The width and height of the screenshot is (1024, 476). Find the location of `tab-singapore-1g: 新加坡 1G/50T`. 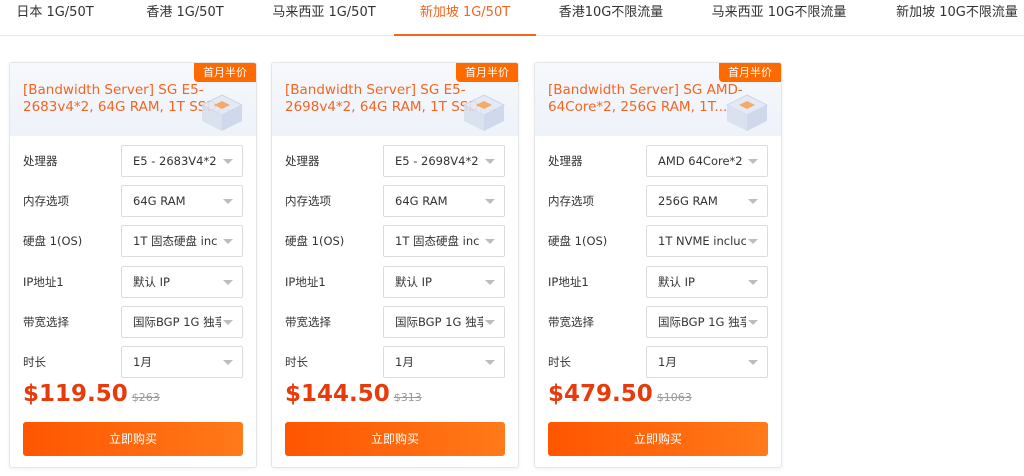

tab-singapore-1g: 新加坡 1G/50T is located at coordinates (465, 18).